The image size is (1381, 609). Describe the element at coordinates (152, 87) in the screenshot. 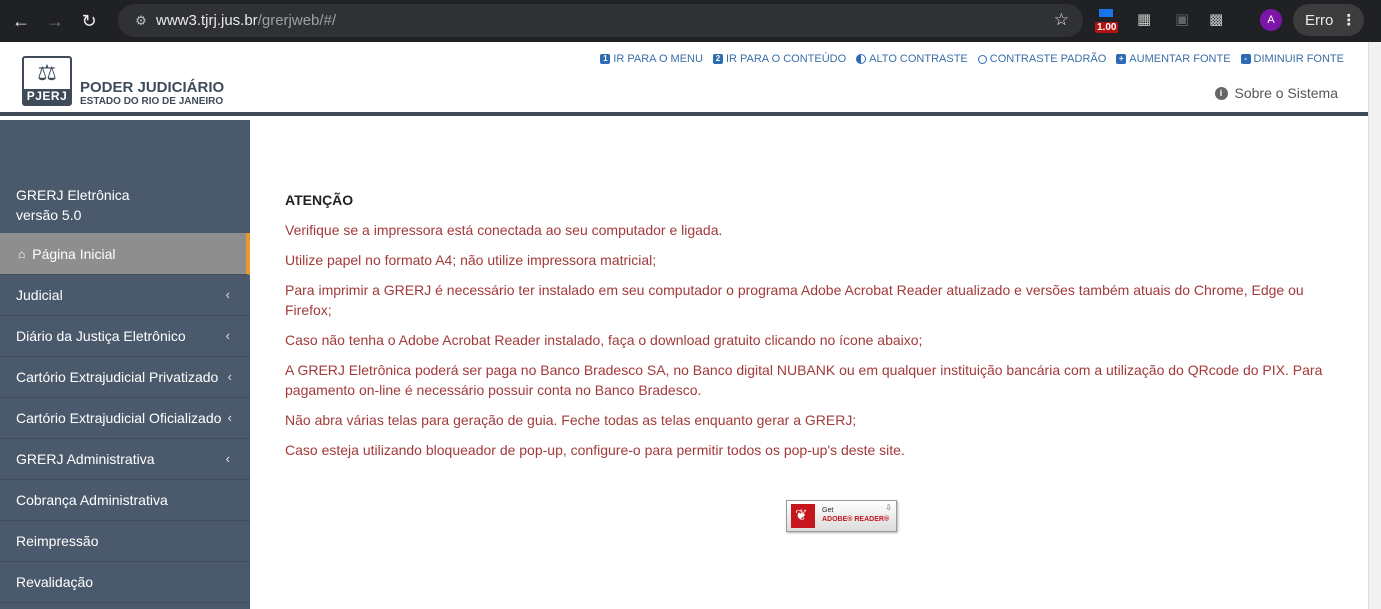

I see `brand-title: PODER JUDICIÁRIO` at that location.